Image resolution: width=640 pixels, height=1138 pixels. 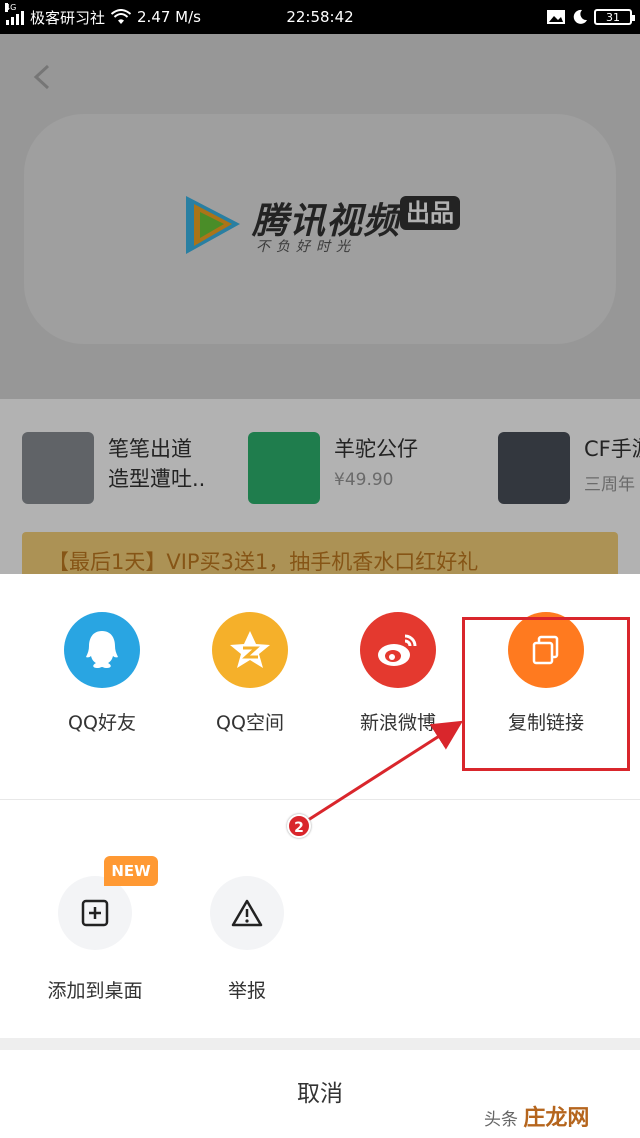 I want to click on qzone-icon, so click(x=250, y=650).